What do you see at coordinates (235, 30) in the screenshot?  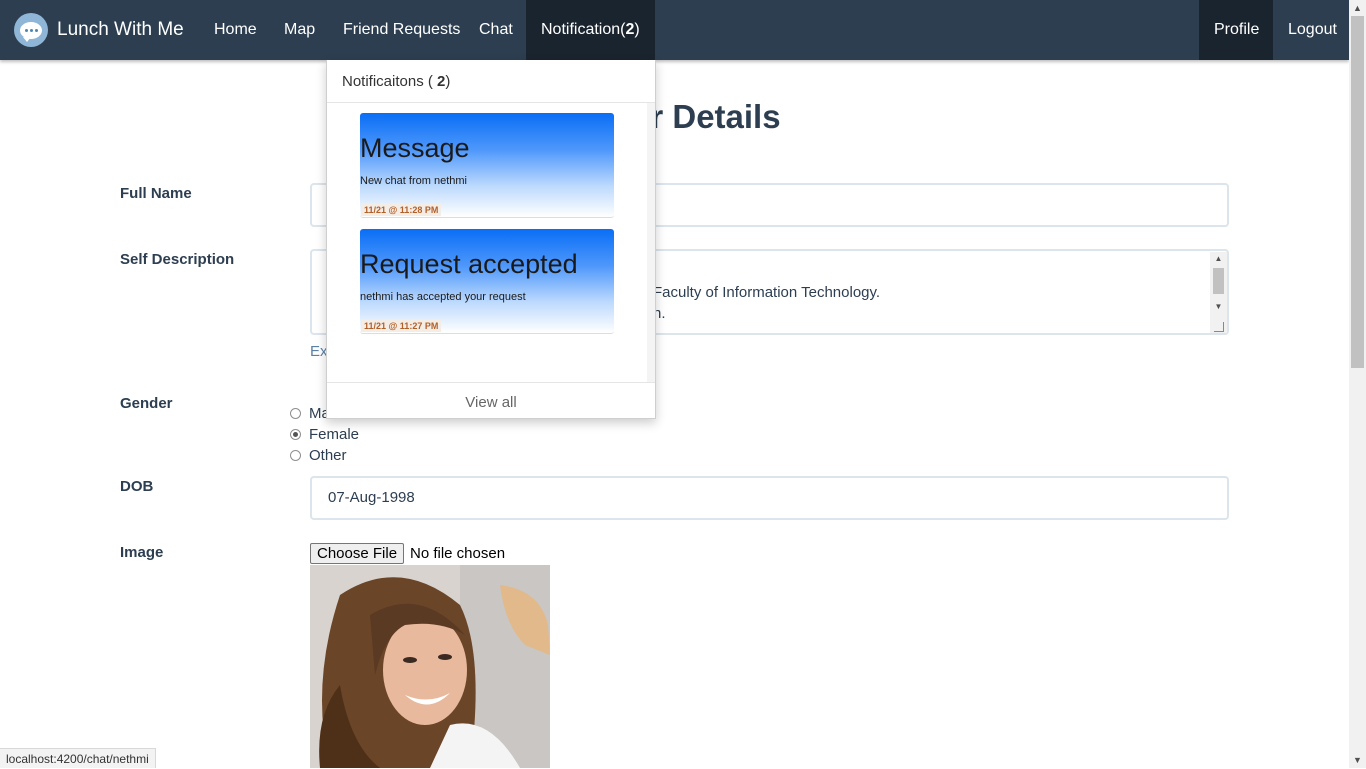 I see `nav-home: Home` at bounding box center [235, 30].